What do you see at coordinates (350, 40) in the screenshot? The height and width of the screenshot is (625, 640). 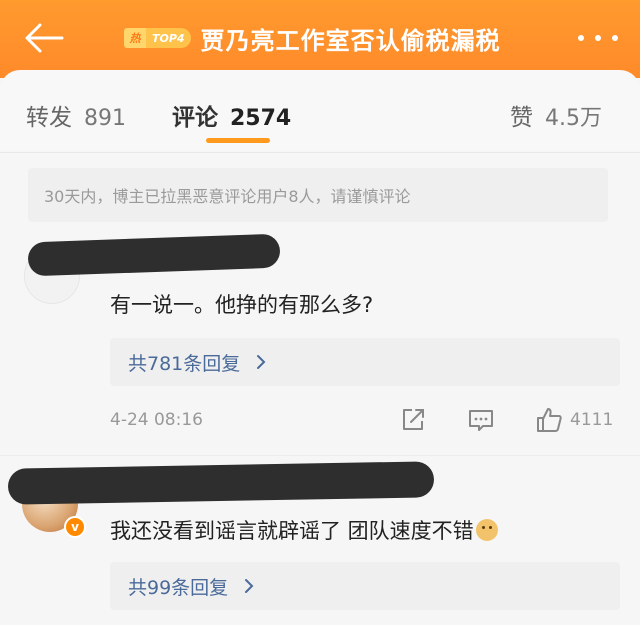 I see `page-title: 贾乃亮工作室否认偷税漏税` at bounding box center [350, 40].